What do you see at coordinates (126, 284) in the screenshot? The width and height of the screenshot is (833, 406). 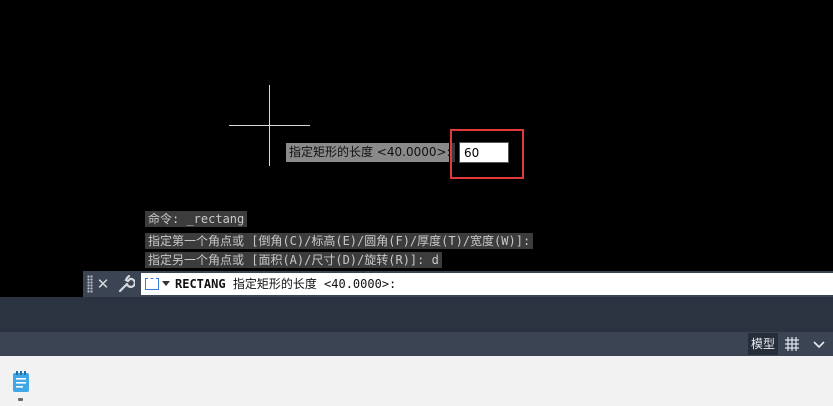 I see `wrench-icon` at bounding box center [126, 284].